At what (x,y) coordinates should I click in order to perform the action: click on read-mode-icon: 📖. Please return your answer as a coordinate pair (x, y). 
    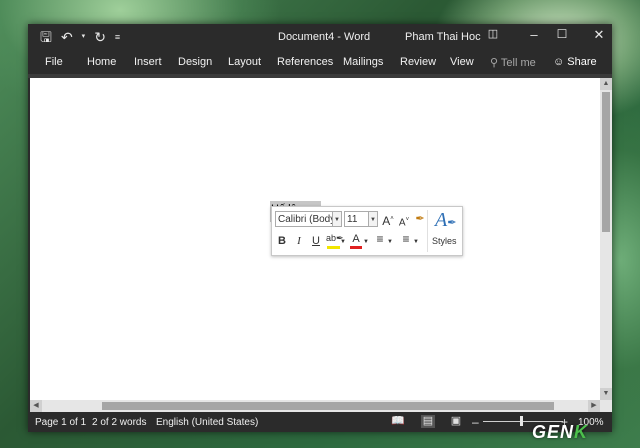
    Looking at the image, I should click on (398, 421).